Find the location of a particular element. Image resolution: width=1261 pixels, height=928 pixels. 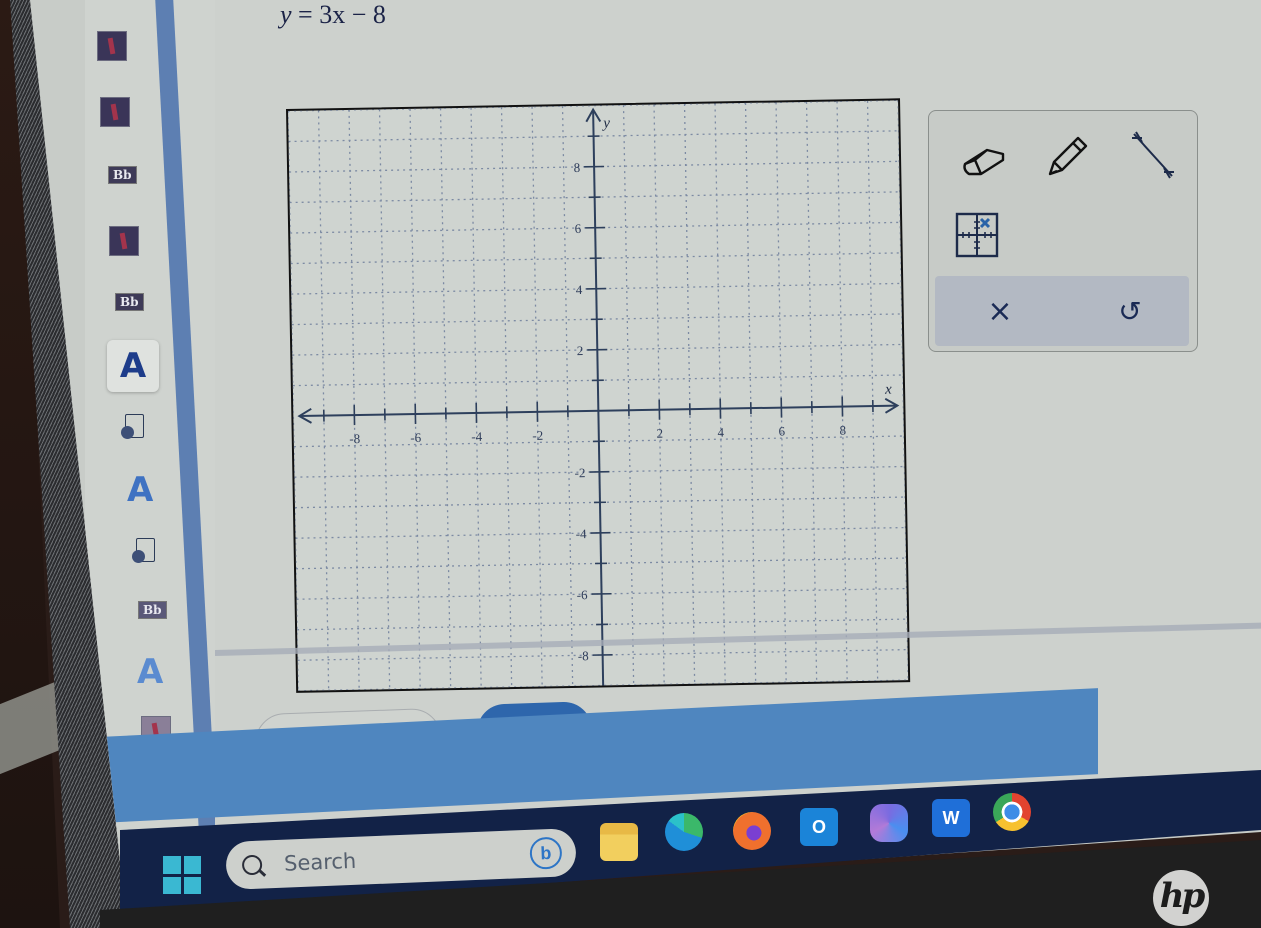

point-tool-button is located at coordinates (977, 235).